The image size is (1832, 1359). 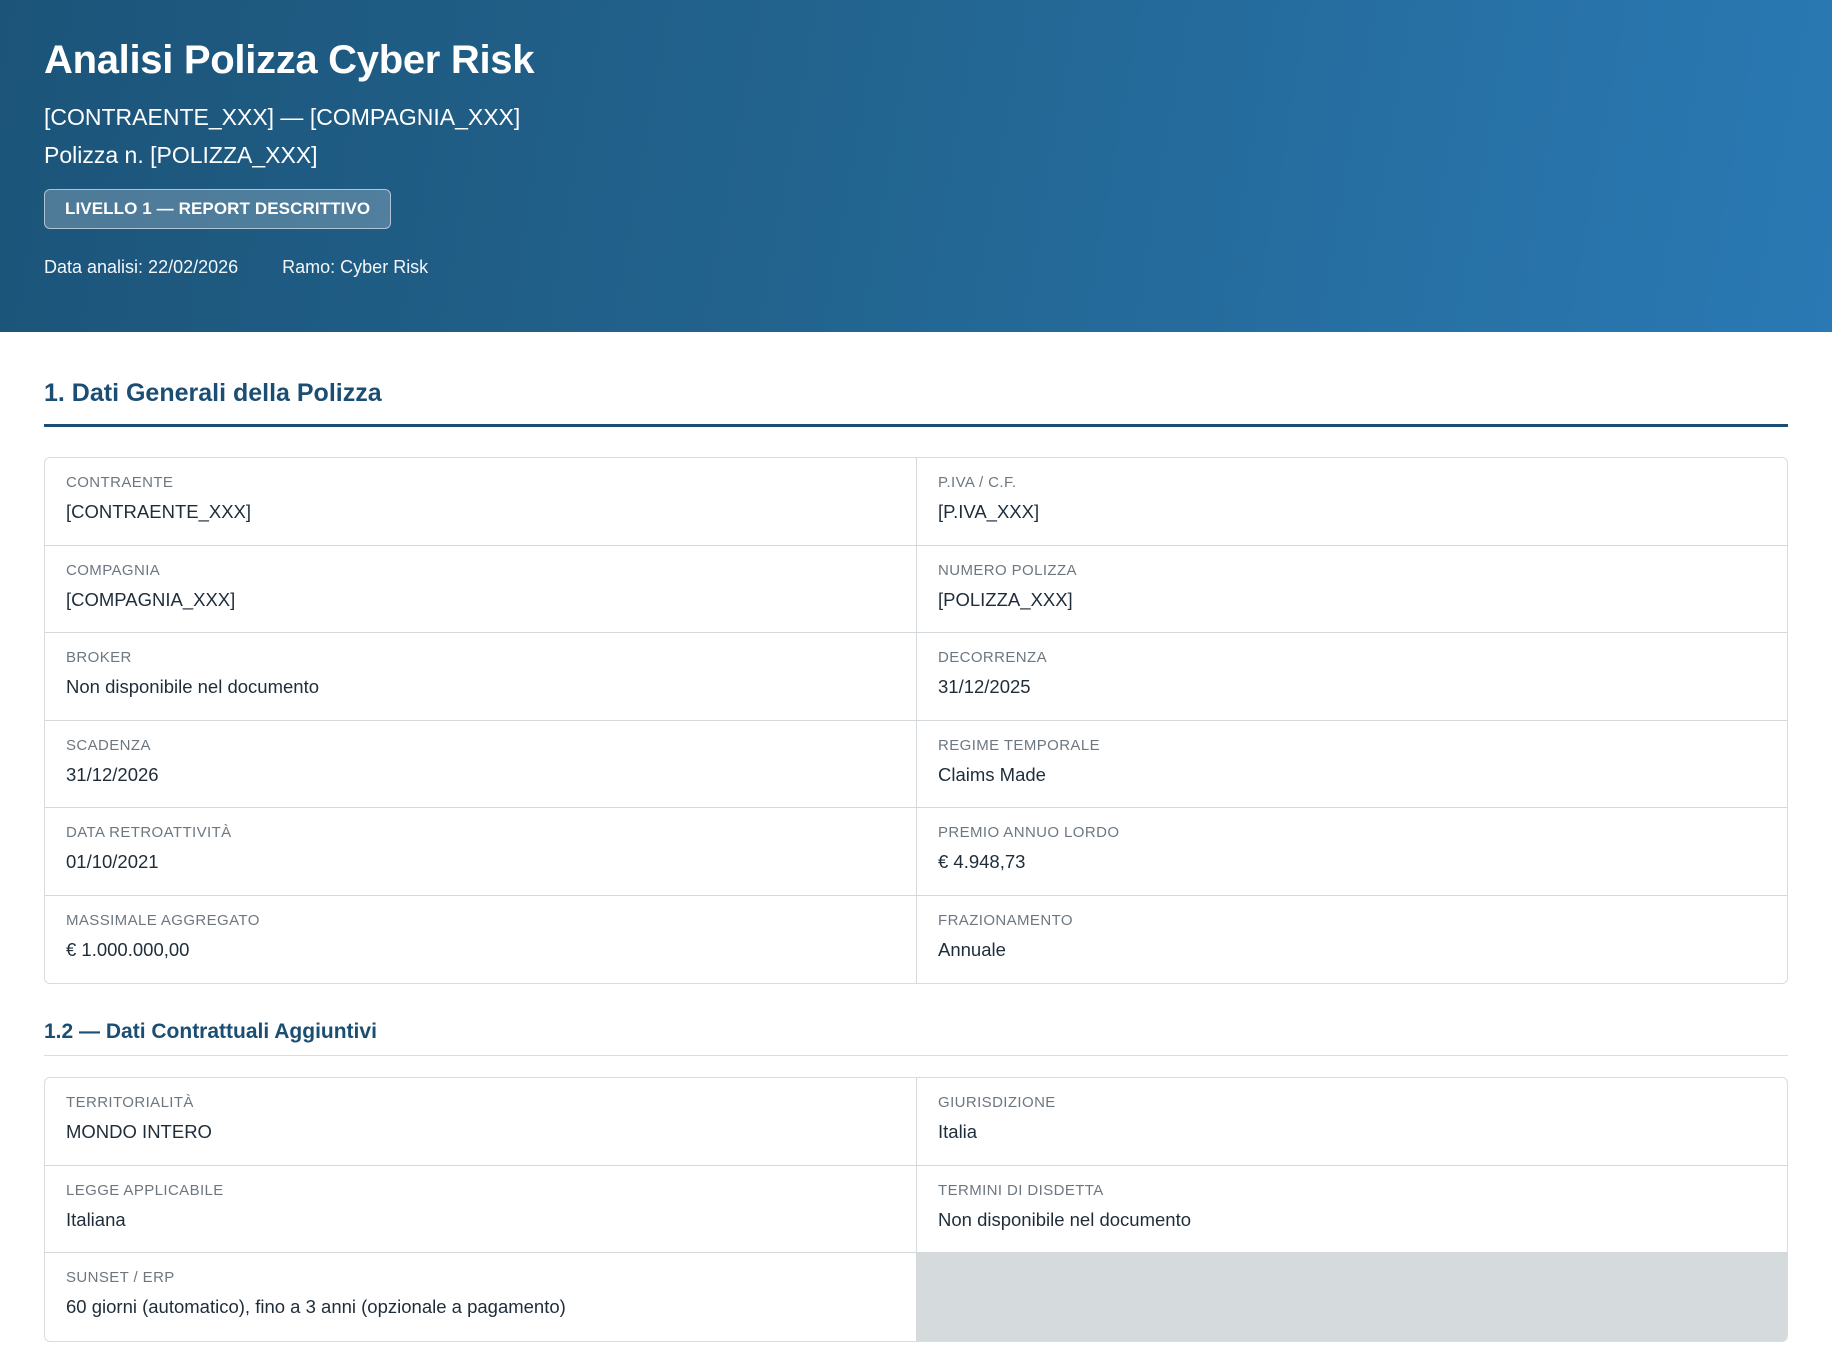 I want to click on field-label: Territorialità, so click(x=130, y=1102).